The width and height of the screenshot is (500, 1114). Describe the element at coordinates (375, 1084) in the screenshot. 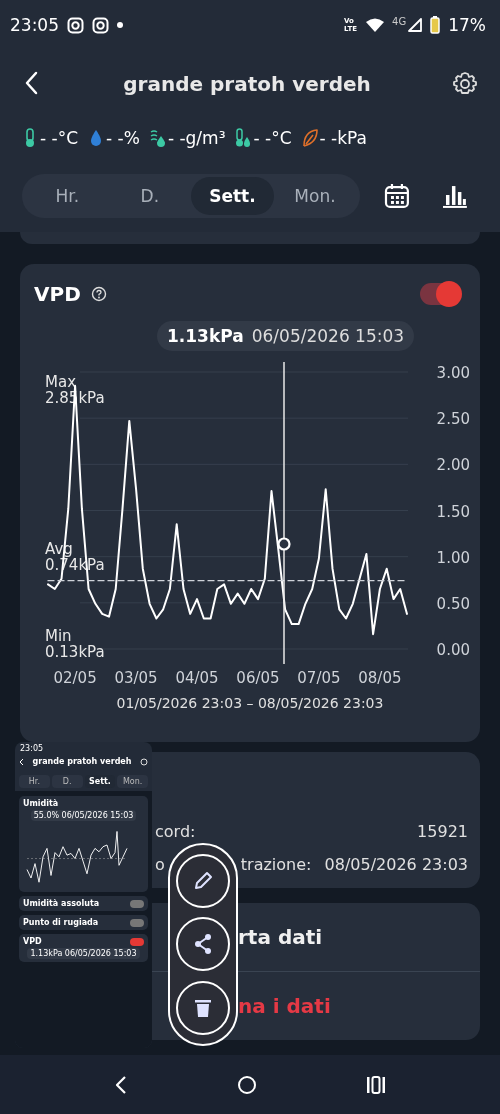

I see `recents-icon` at that location.